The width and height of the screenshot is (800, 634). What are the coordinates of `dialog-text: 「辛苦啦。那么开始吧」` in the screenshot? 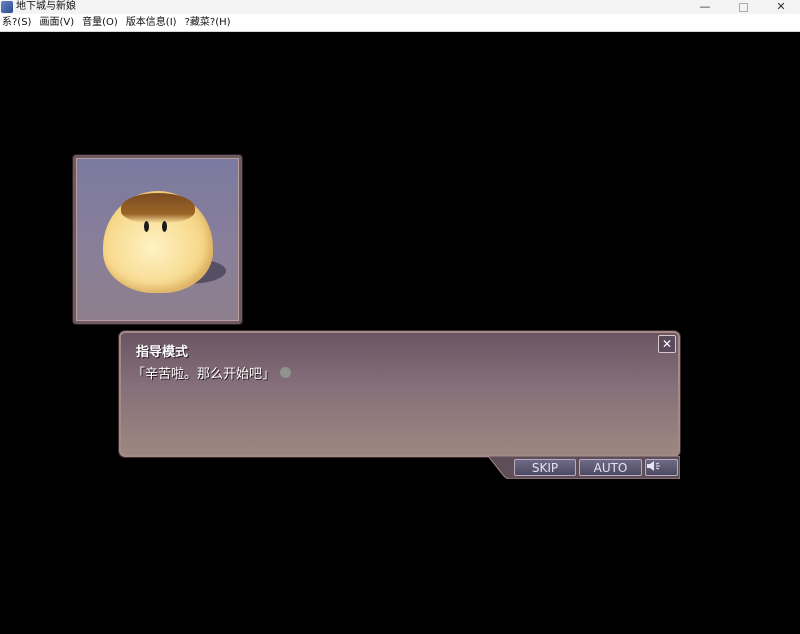 It's located at (204, 374).